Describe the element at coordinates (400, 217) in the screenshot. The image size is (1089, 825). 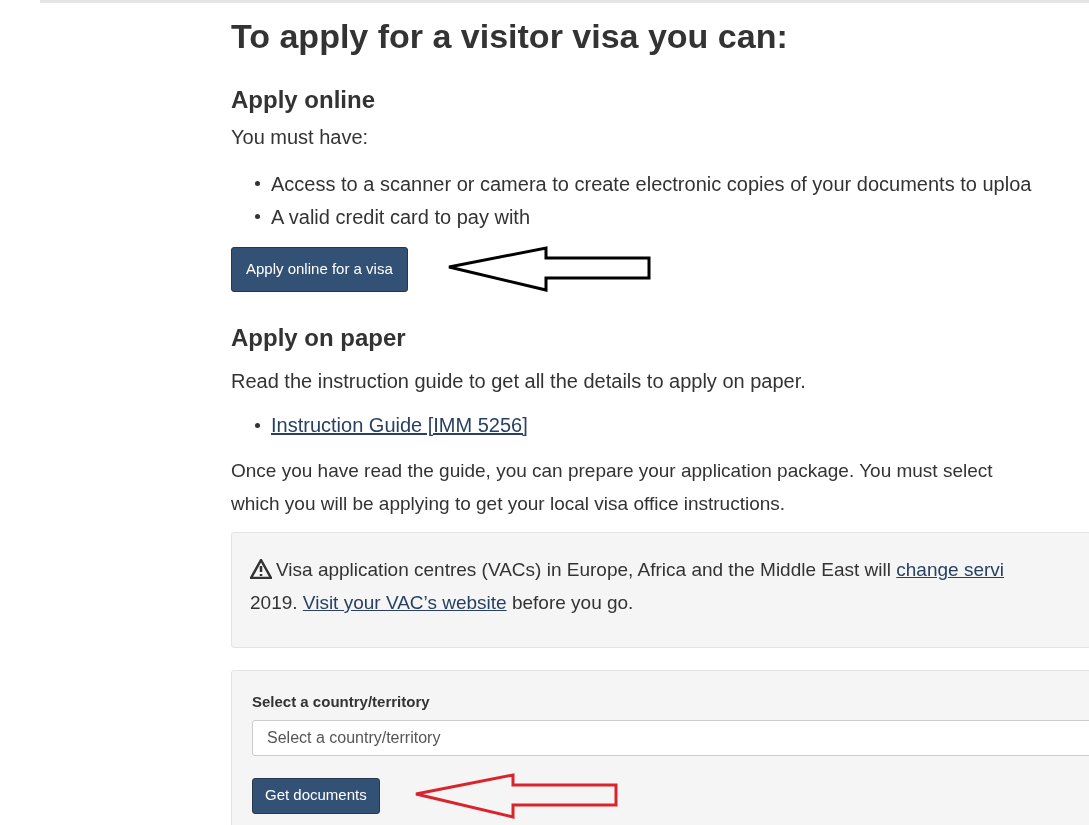
I see `list-item: A valid credit card to pay with` at that location.